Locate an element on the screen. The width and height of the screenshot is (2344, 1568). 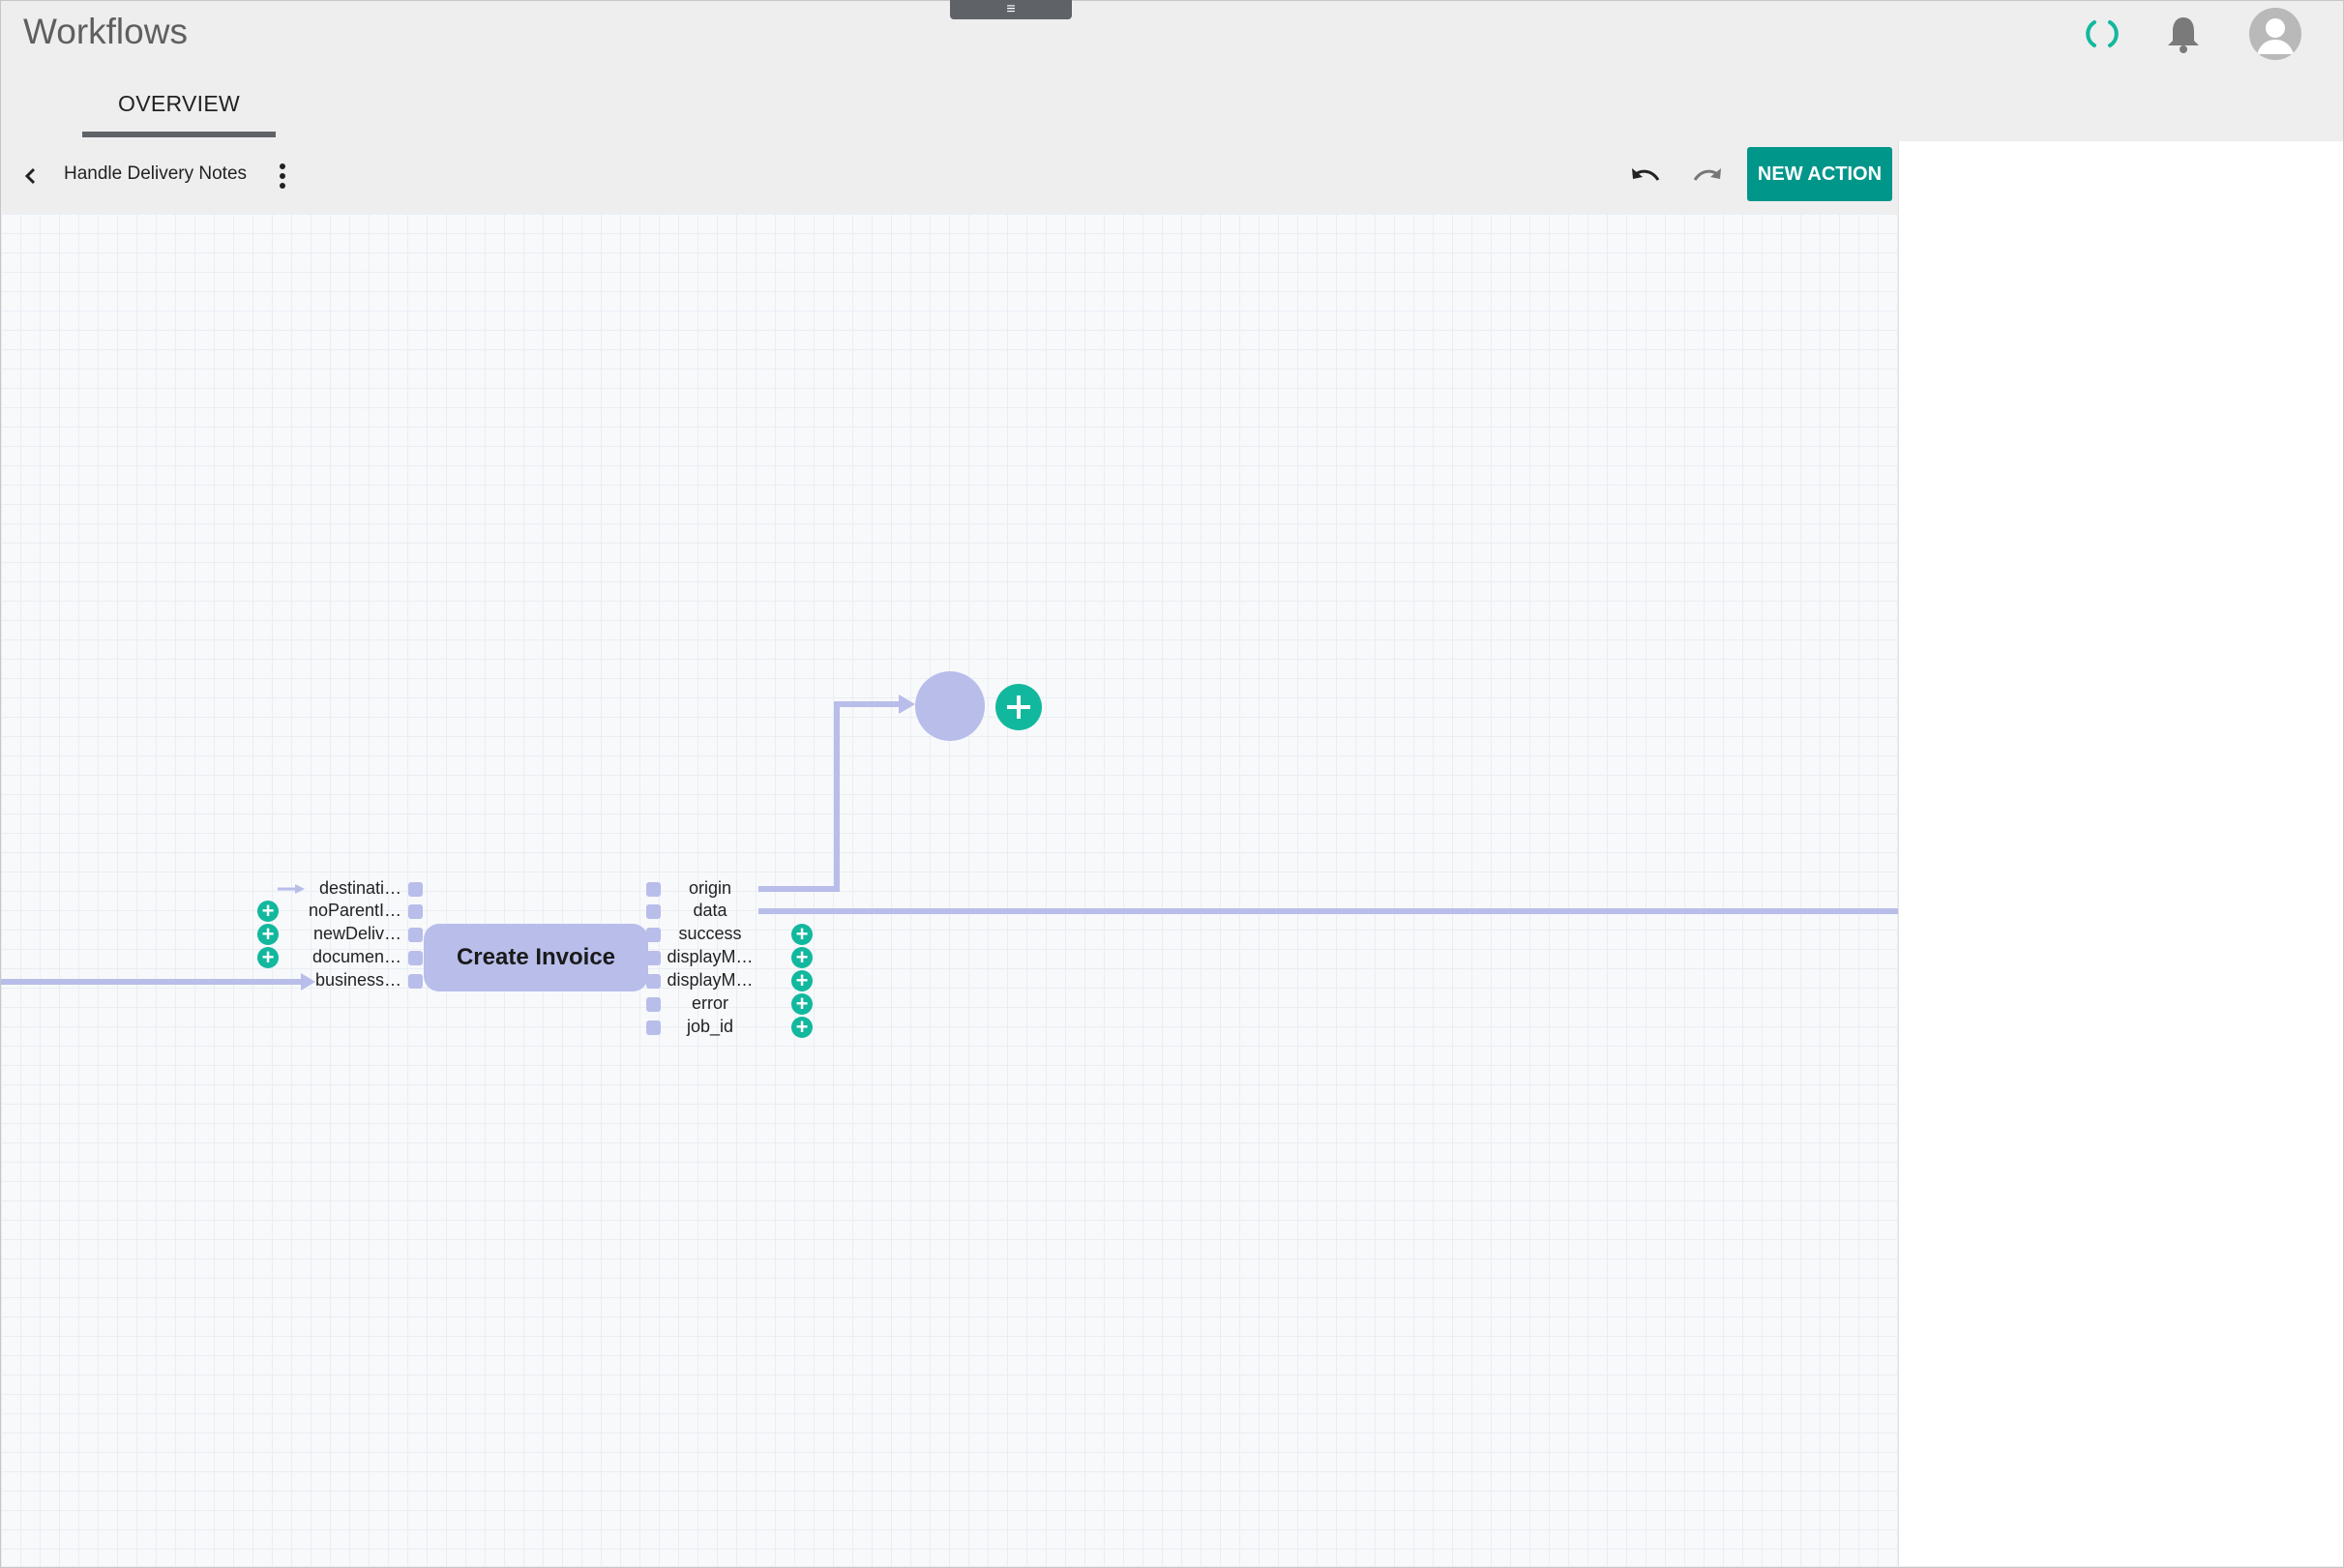
app-title: Workflows is located at coordinates (105, 32).